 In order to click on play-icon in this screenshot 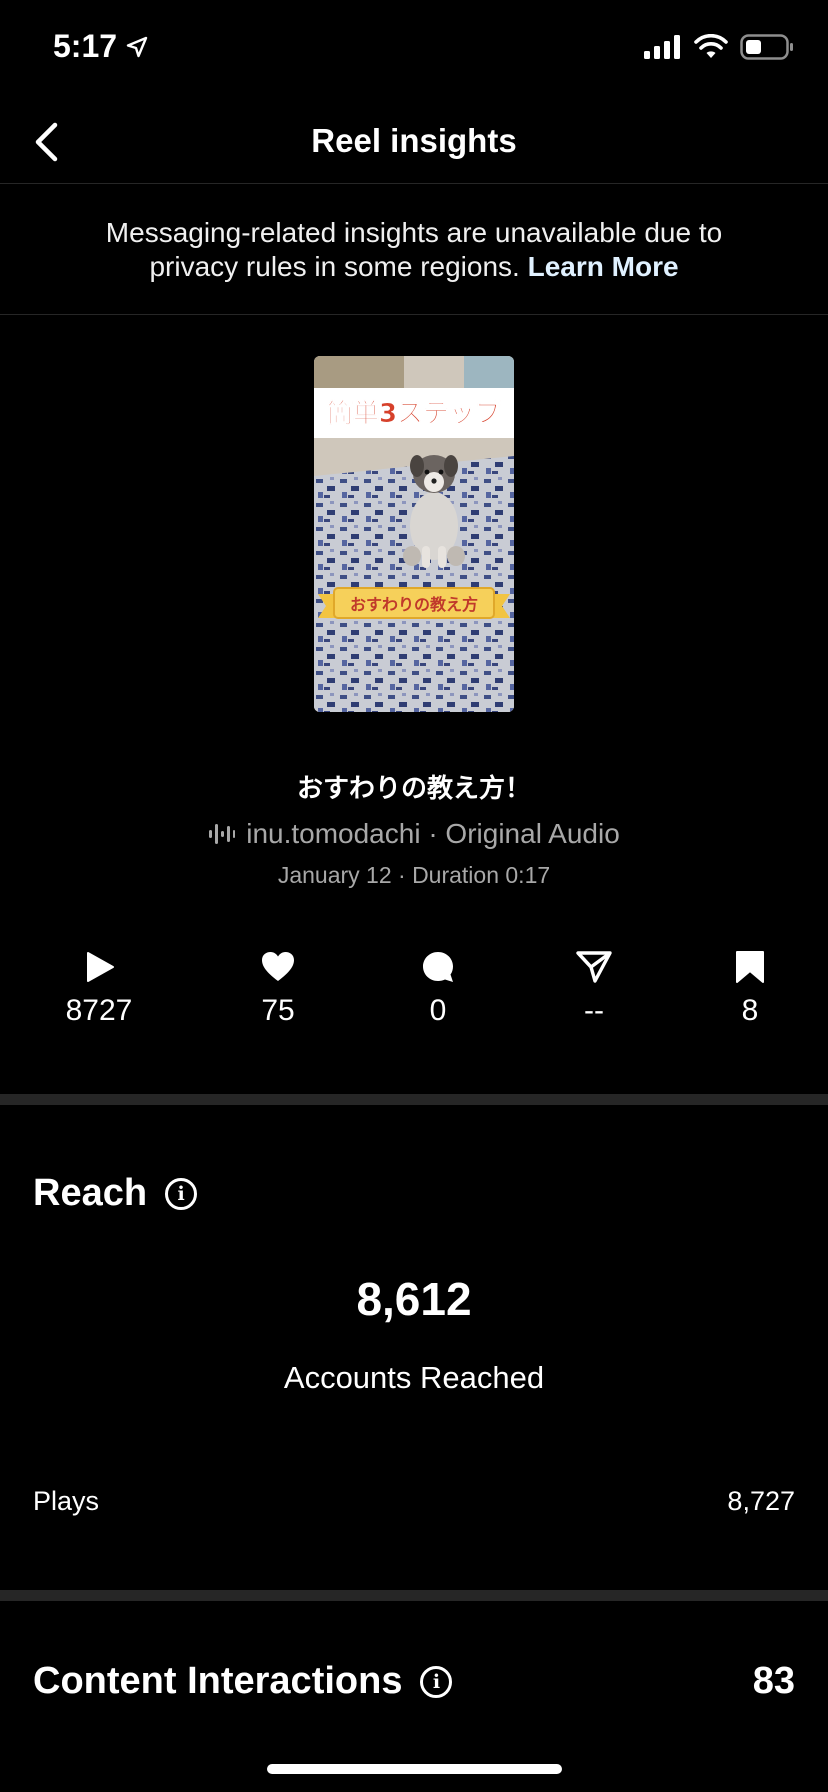, I will do `click(100, 967)`.